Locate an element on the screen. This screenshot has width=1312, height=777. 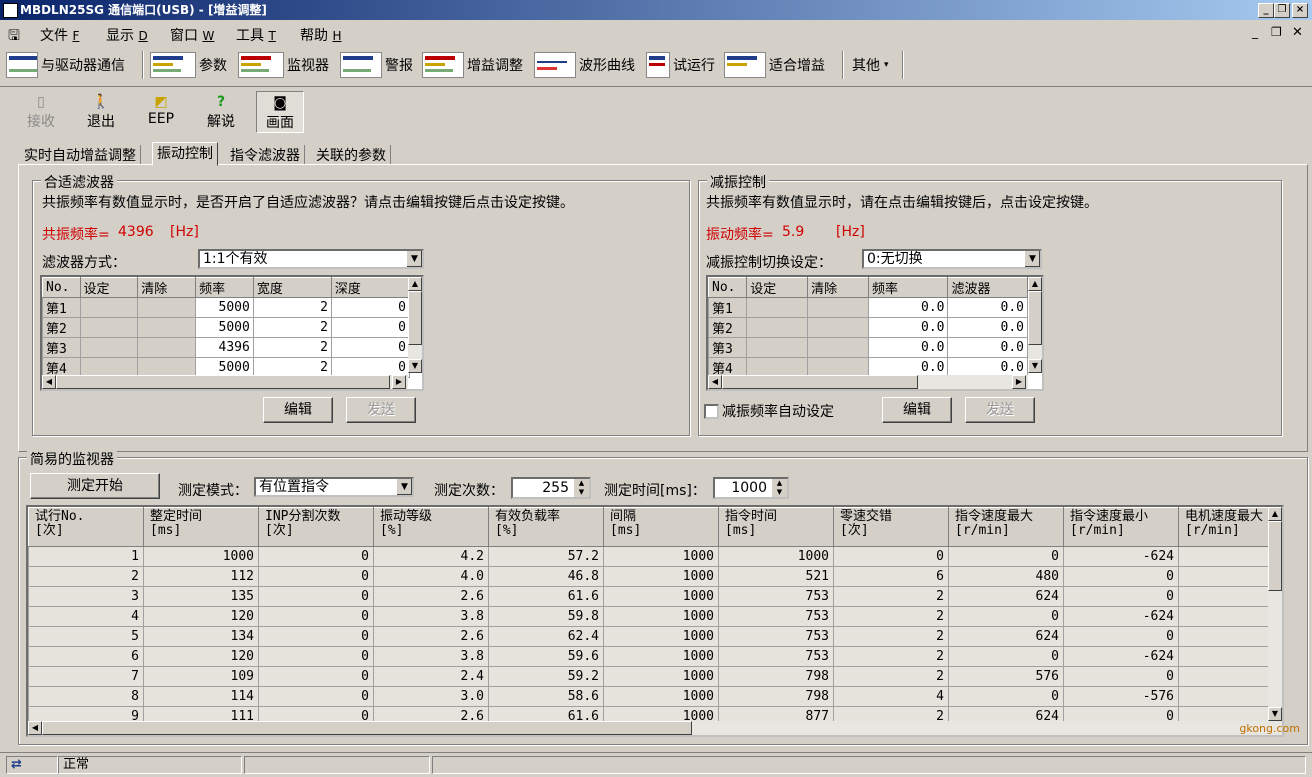
other-dropdown: 其他 ▾ is located at coordinates (870, 65).